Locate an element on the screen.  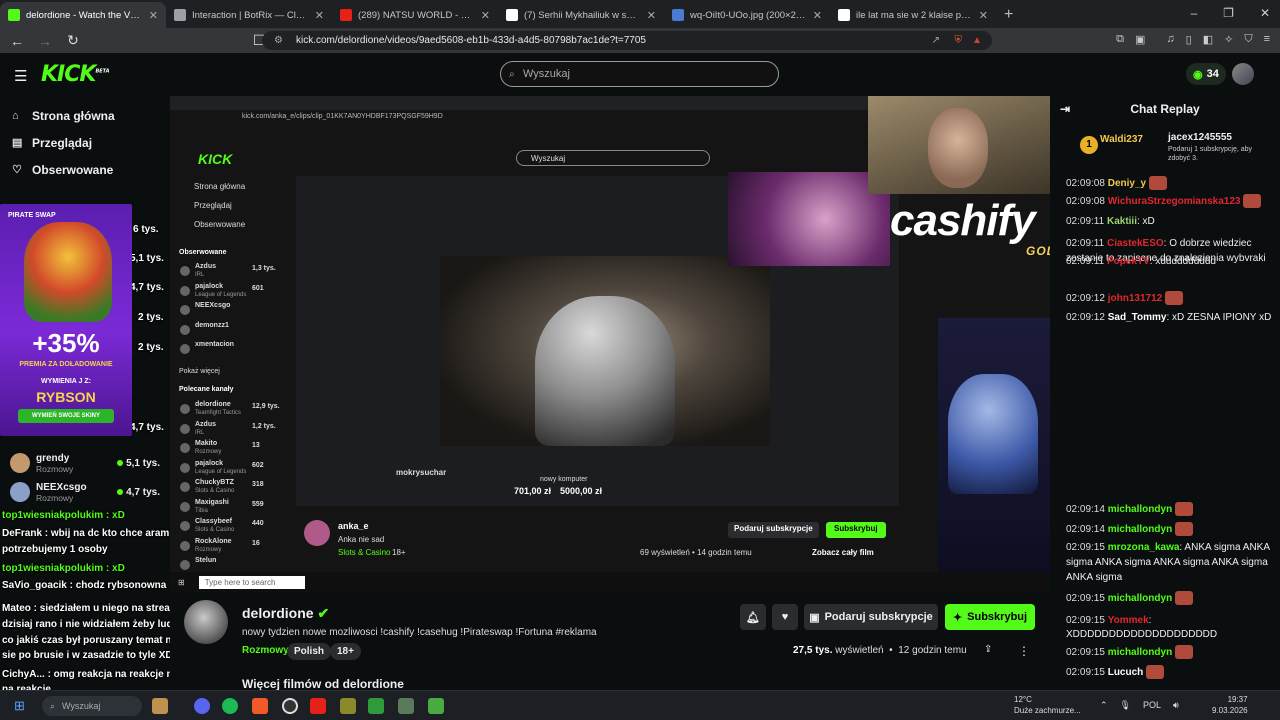
stream-category: Rozmowy is located at coordinates (265, 650).